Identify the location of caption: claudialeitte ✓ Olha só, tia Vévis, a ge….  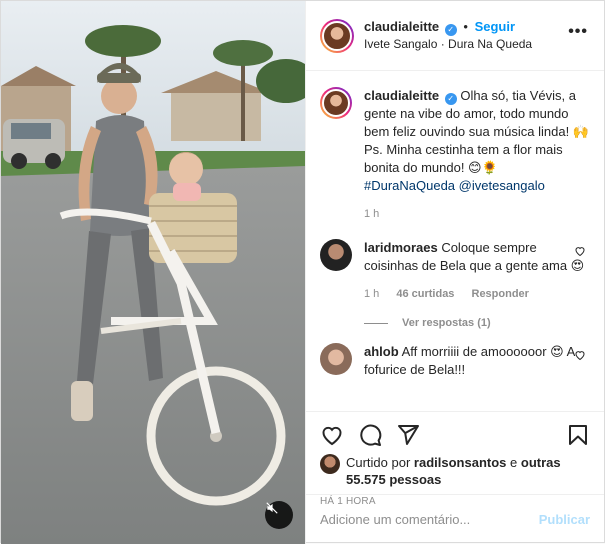
(454, 155).